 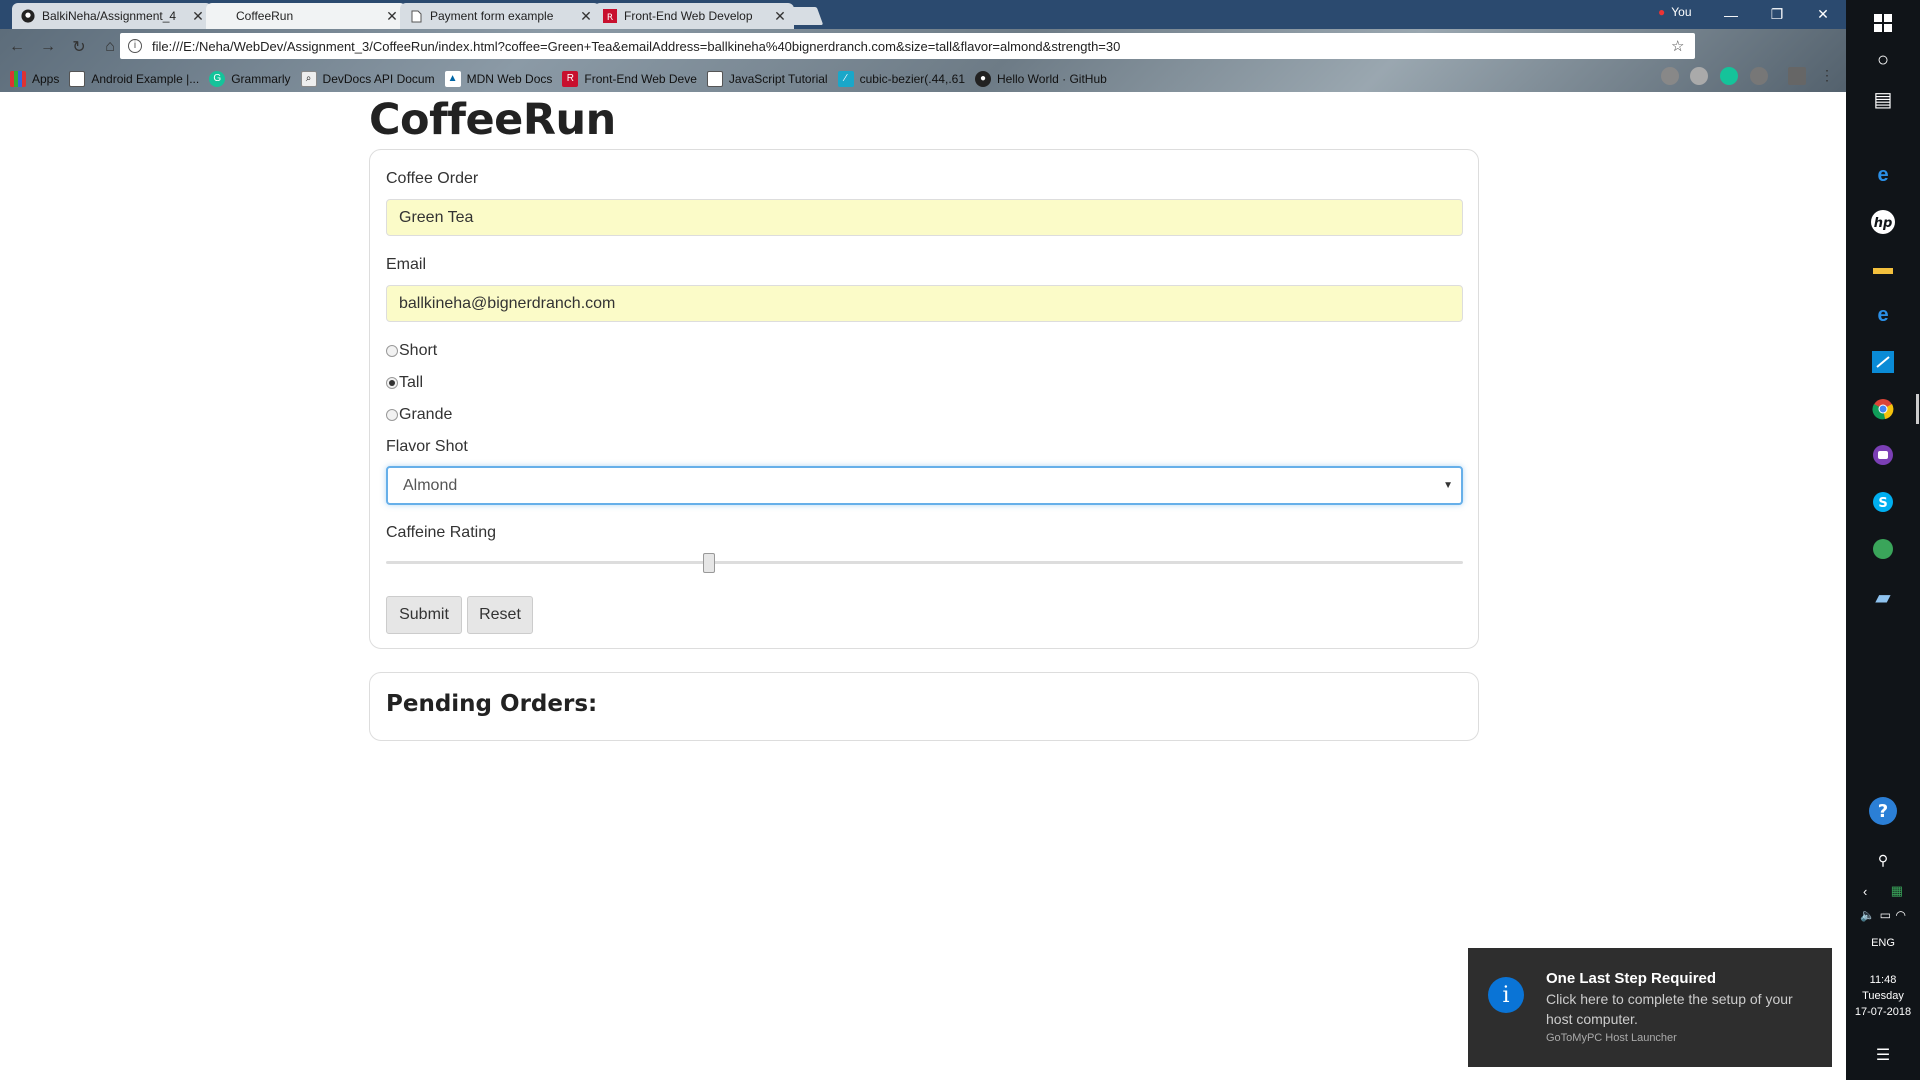 I want to click on volume-icon: 🔈, so click(x=1867, y=915).